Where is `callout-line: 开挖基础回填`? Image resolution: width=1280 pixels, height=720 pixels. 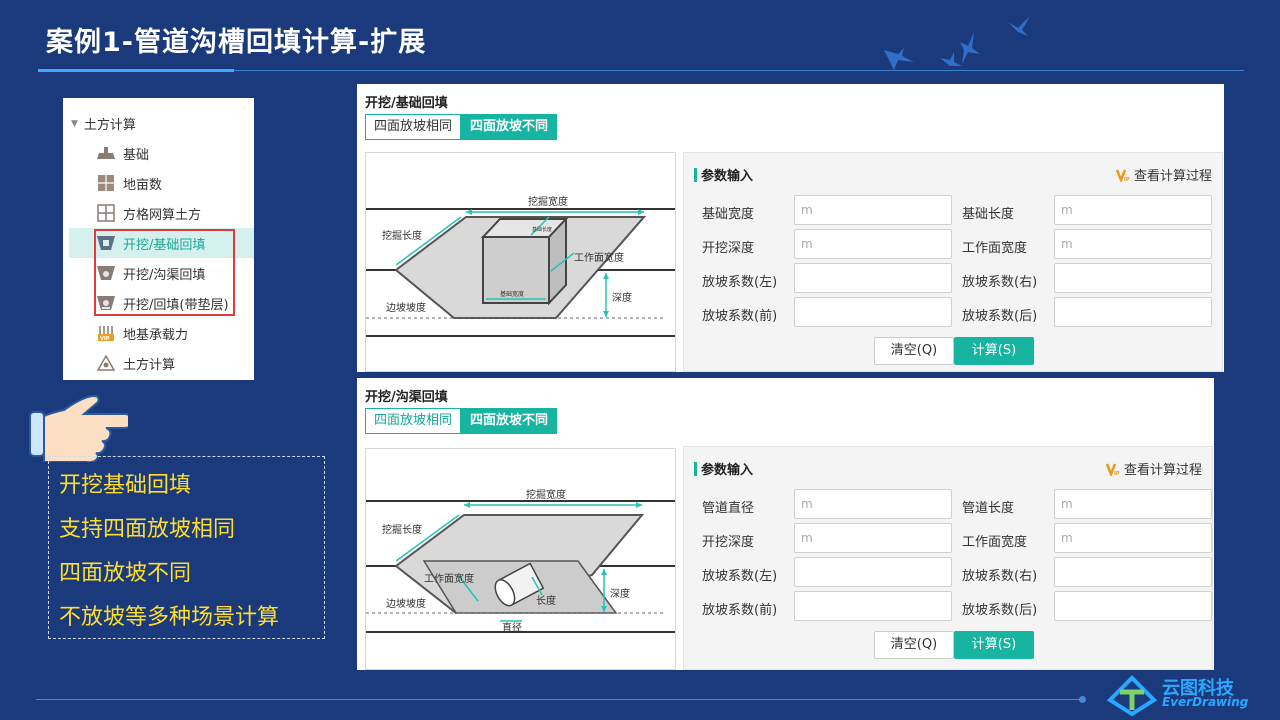 callout-line: 开挖基础回填 is located at coordinates (125, 485).